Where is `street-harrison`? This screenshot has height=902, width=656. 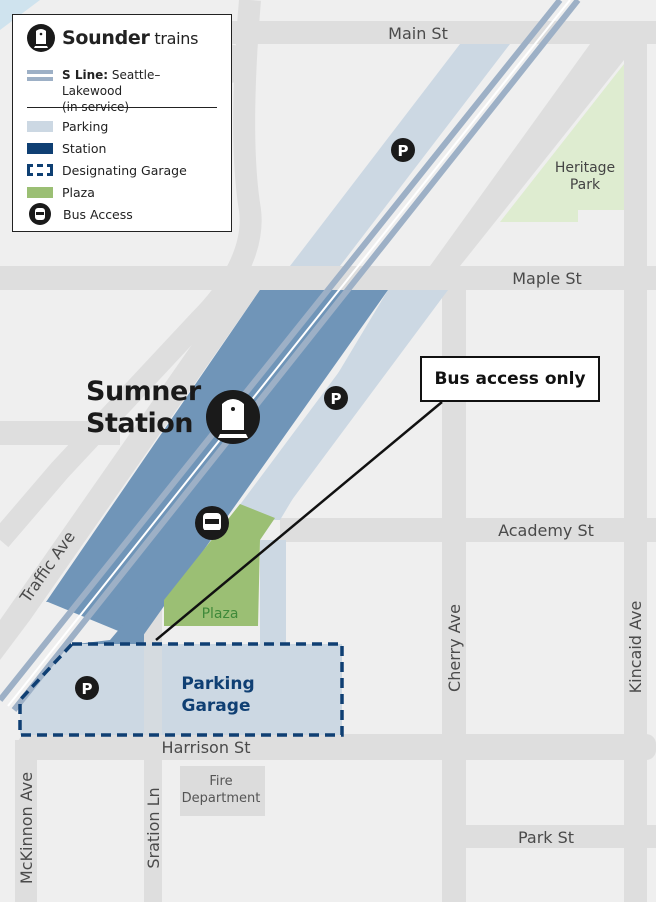 street-harrison is located at coordinates (337, 747).